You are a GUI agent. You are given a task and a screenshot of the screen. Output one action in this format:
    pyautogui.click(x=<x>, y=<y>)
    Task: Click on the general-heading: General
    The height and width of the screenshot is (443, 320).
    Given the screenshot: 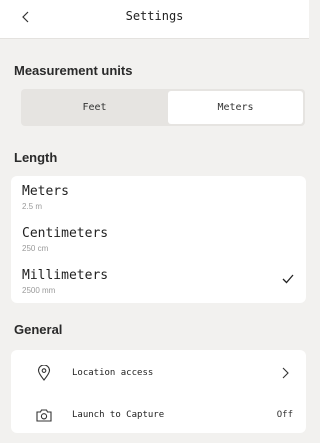 What is the action you would take?
    pyautogui.click(x=38, y=329)
    